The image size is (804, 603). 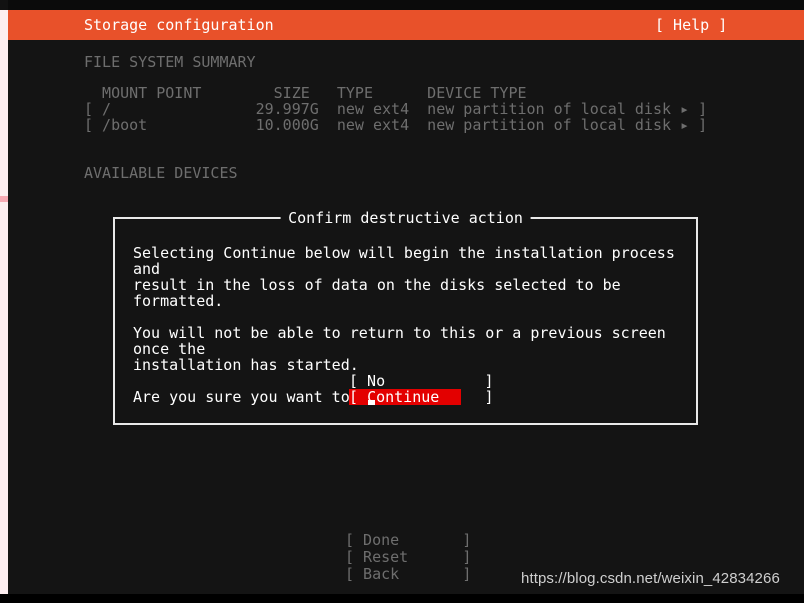 I want to click on file-system-table-header: MOUNT POINT SIZE TYPE DEVICE TYPE, so click(x=305, y=93).